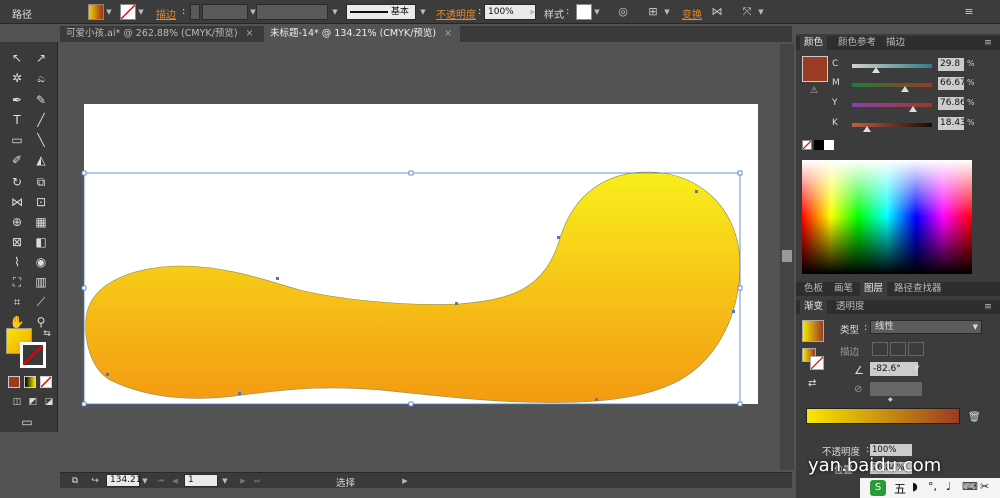 The width and height of the screenshot is (1000, 498). I want to click on gradient-type-label: 类型, so click(850, 330).